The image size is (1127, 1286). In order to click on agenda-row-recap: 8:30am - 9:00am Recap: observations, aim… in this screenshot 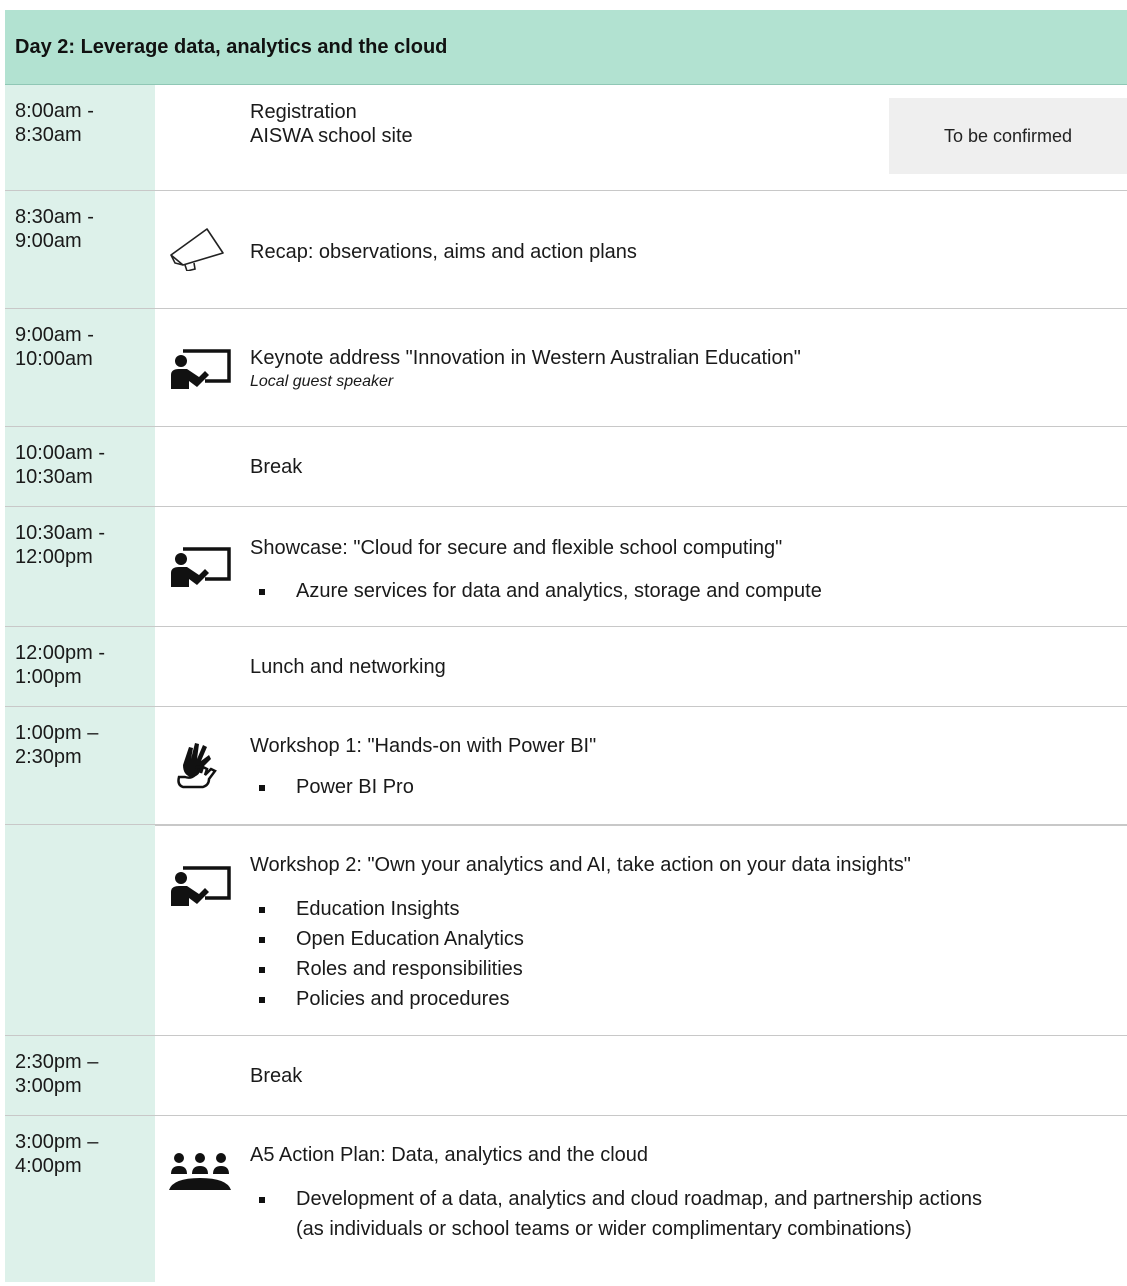, I will do `click(566, 250)`.